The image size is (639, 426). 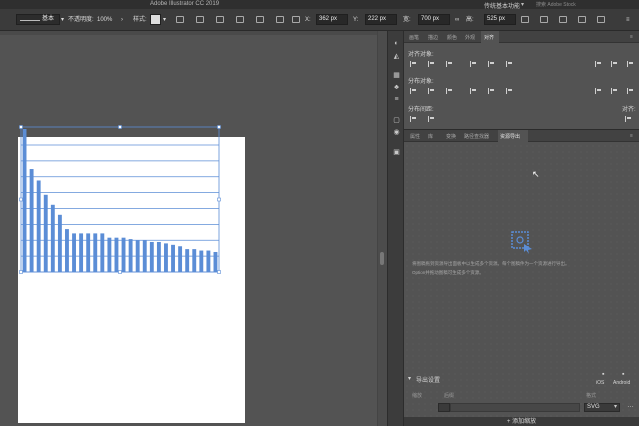 I want to click on distribute-top-icon, so click(x=413, y=91).